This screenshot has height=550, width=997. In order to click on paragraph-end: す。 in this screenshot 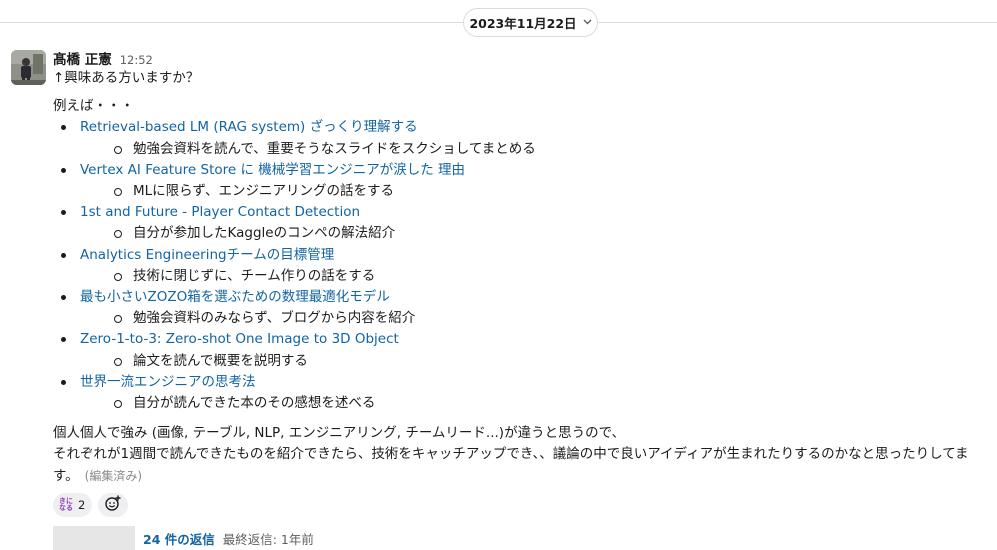, I will do `click(66, 475)`.